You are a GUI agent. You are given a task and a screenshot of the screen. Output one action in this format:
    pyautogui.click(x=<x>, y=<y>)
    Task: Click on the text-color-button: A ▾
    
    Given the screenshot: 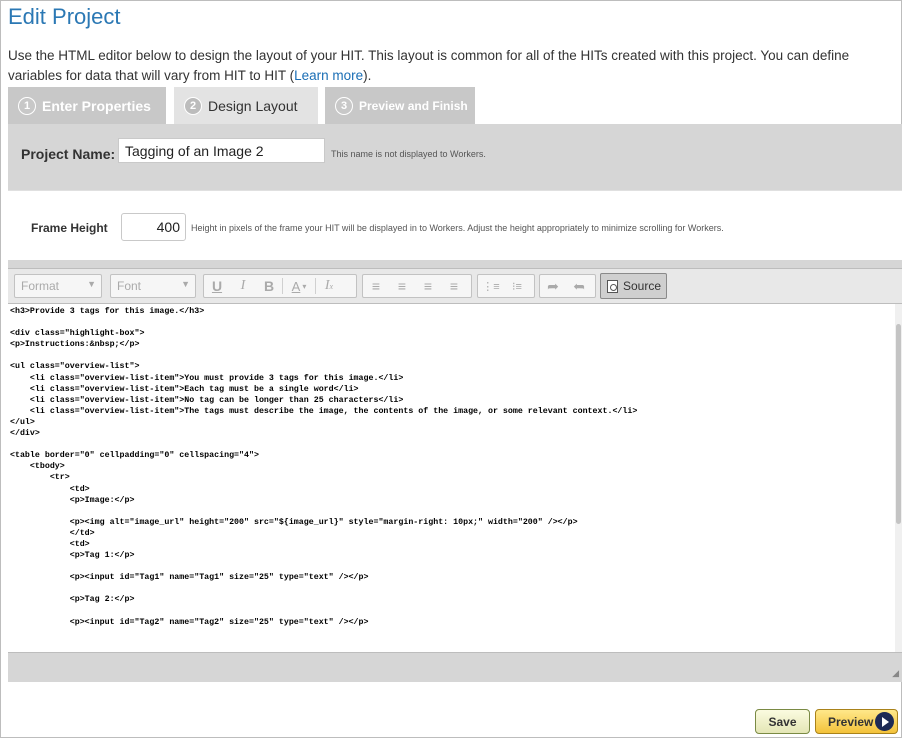 What is the action you would take?
    pyautogui.click(x=299, y=286)
    